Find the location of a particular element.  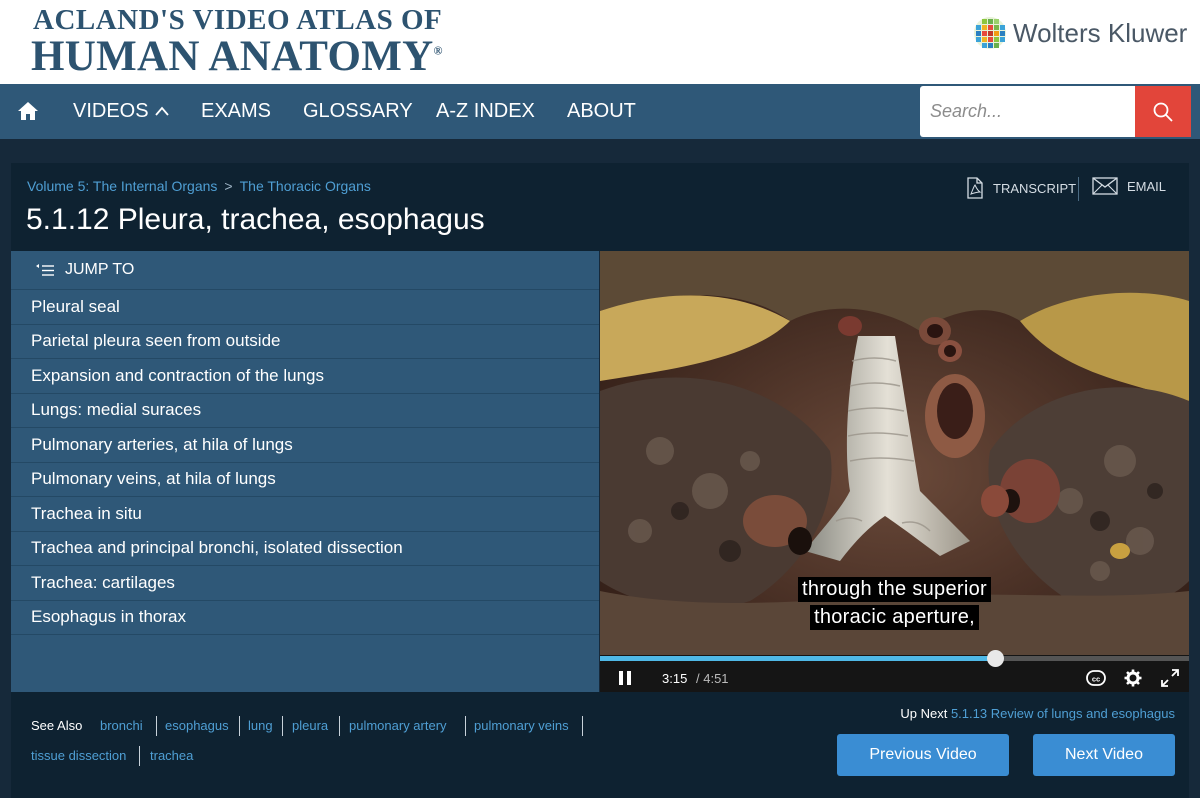

progress-fill is located at coordinates (797, 658).